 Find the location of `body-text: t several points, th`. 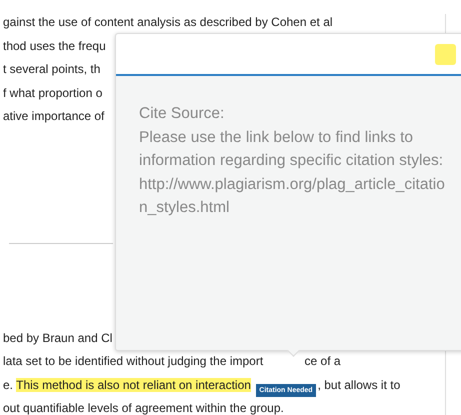

body-text: t several points, th is located at coordinates (51, 69).